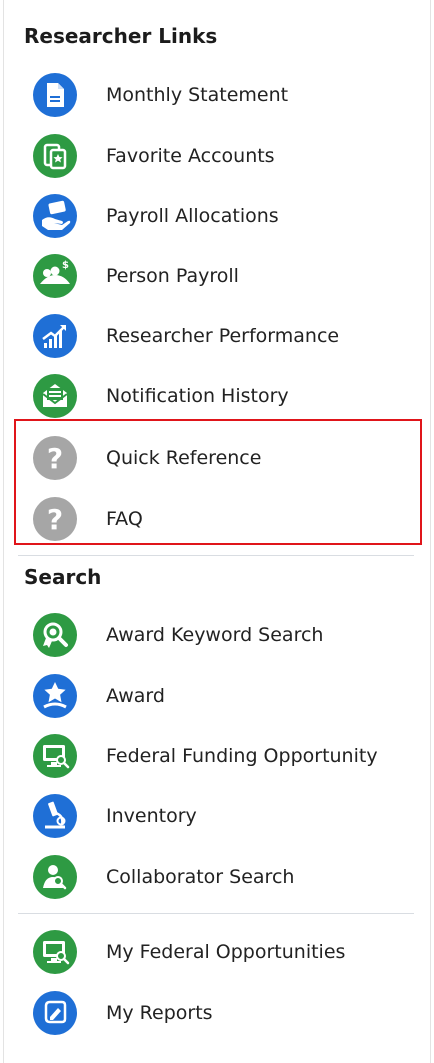 The image size is (434, 1063). I want to click on link-label: Person Payroll, so click(172, 276).